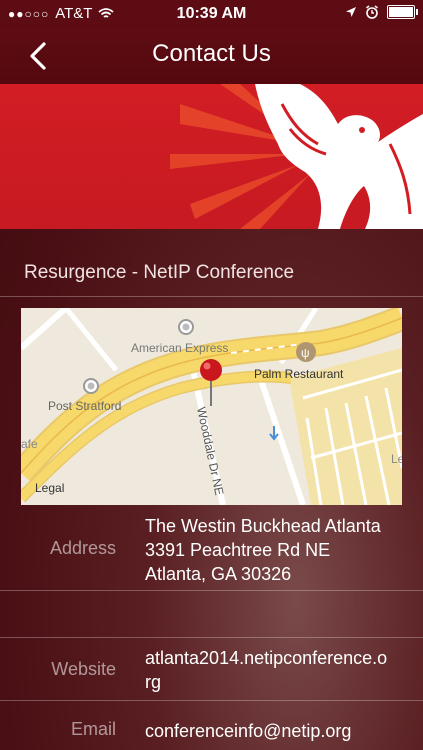 The width and height of the screenshot is (423, 750). I want to click on website-label: Website, so click(83, 669).